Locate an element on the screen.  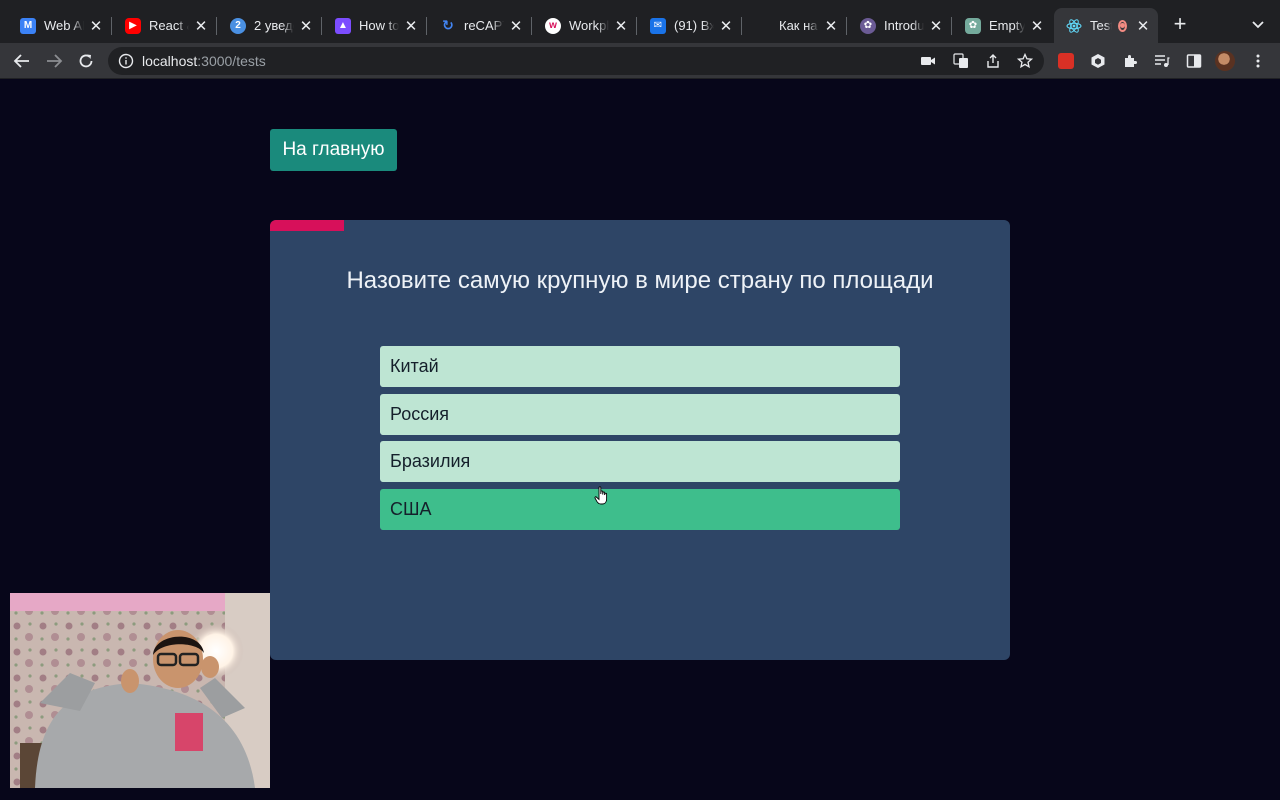
forward-arrow-icon is located at coordinates (54, 61).